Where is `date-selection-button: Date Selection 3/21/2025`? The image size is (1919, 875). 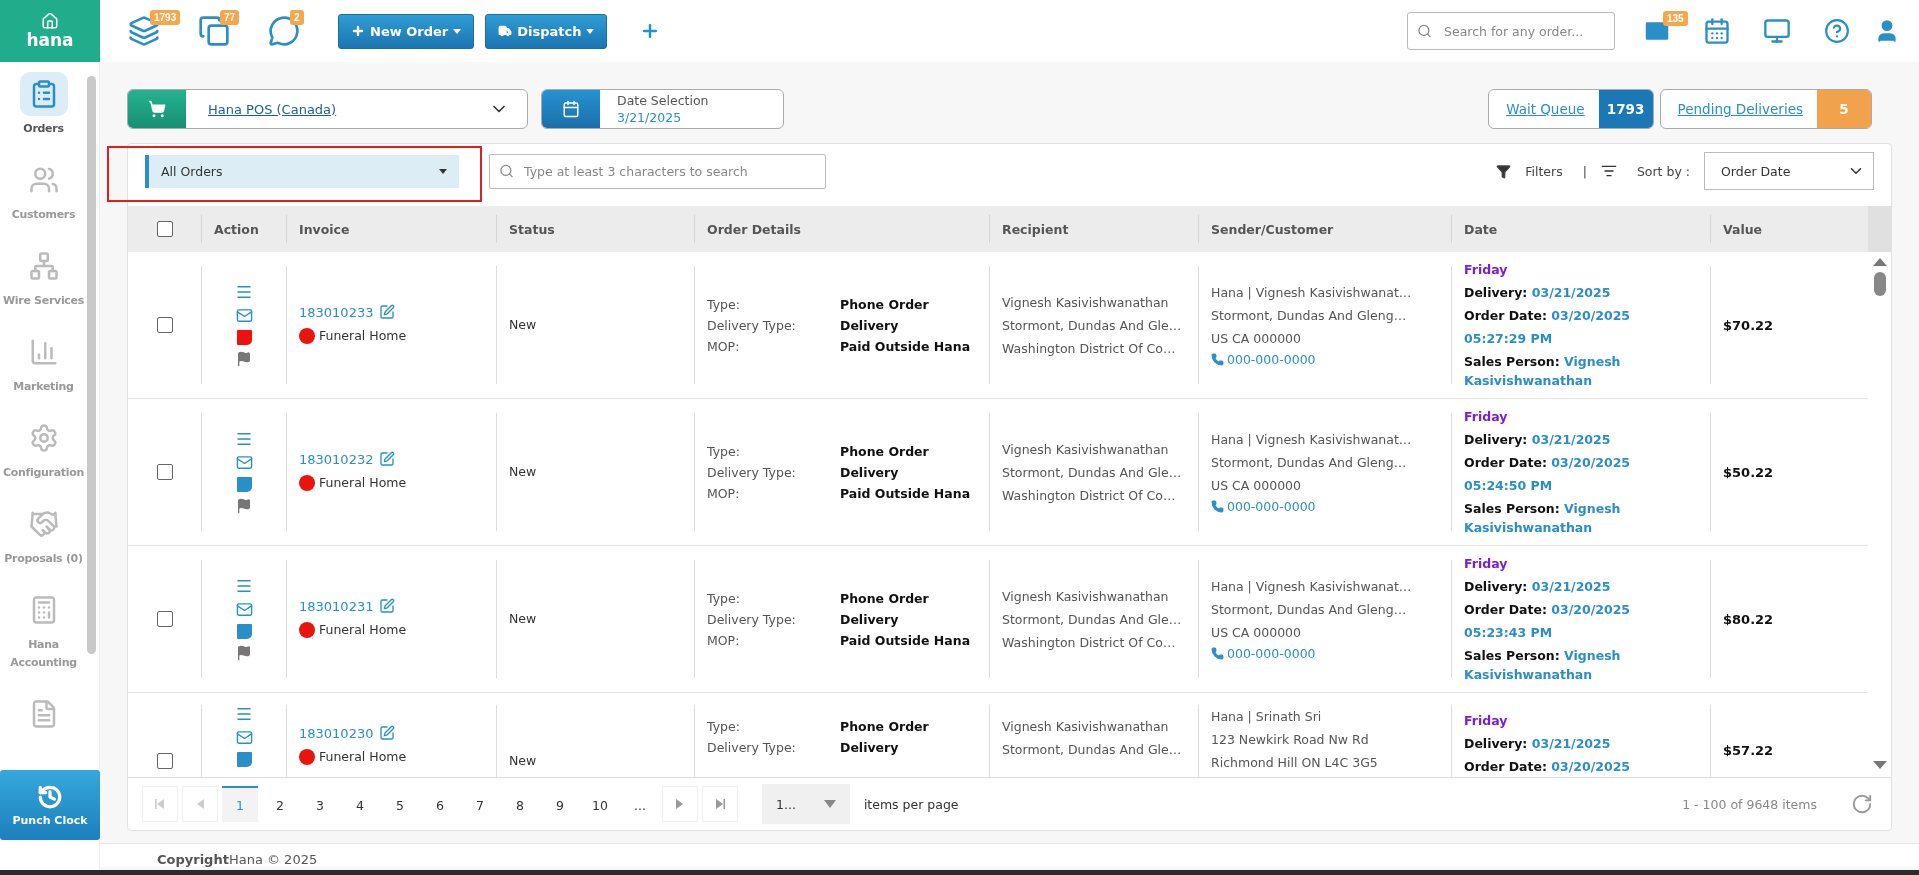
date-selection-button: Date Selection 3/21/2025 is located at coordinates (662, 109).